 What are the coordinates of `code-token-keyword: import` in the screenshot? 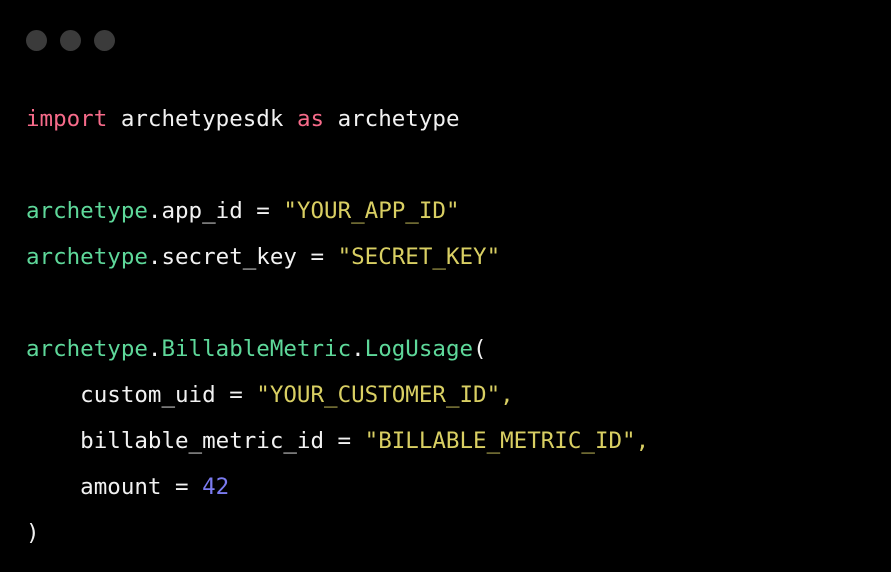 It's located at (67, 119).